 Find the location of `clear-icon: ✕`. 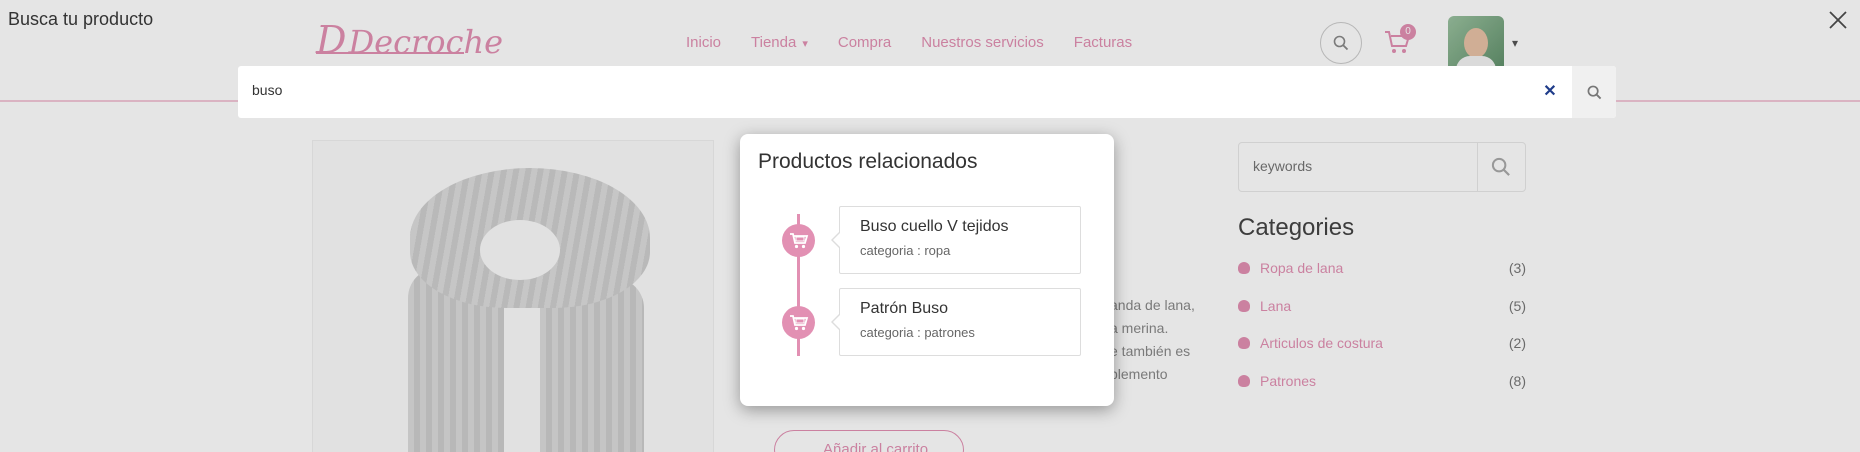

clear-icon: ✕ is located at coordinates (1550, 92).